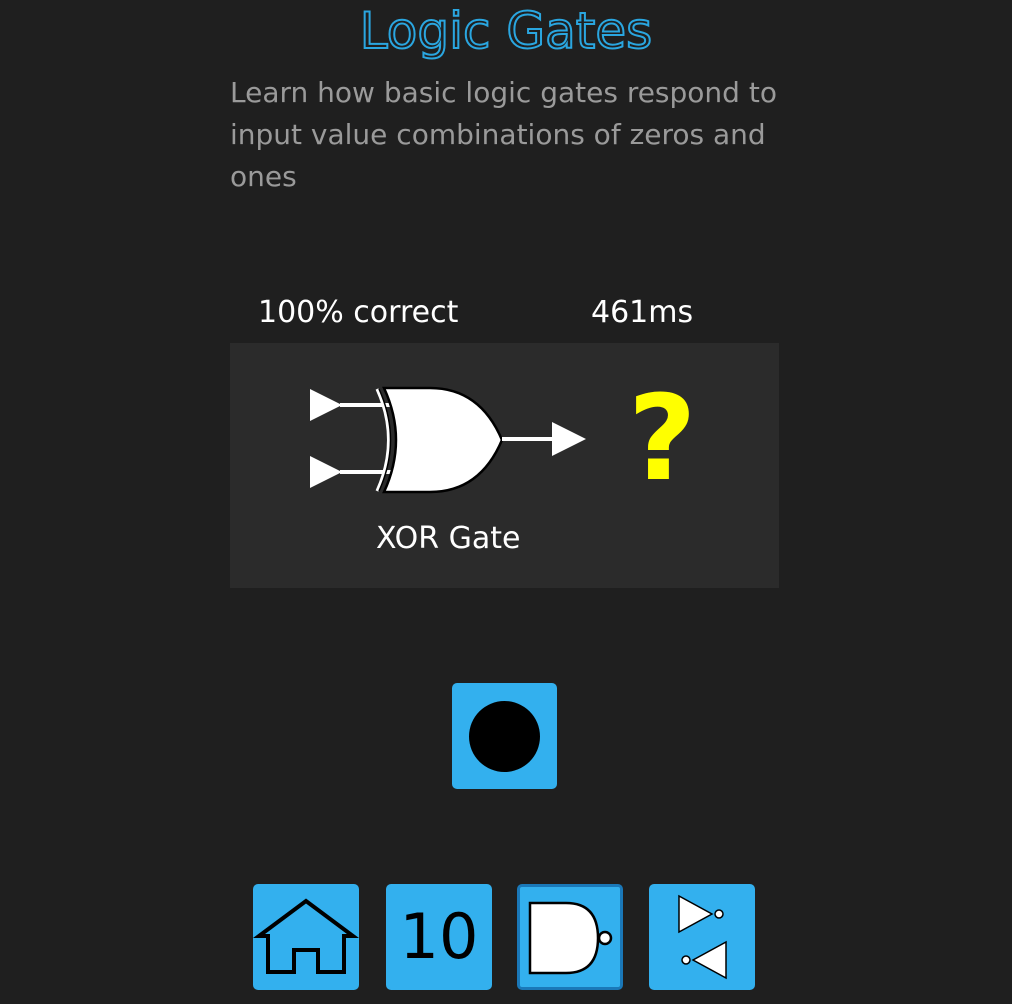 The width and height of the screenshot is (1012, 1004). I want to click on home-button, so click(306, 937).